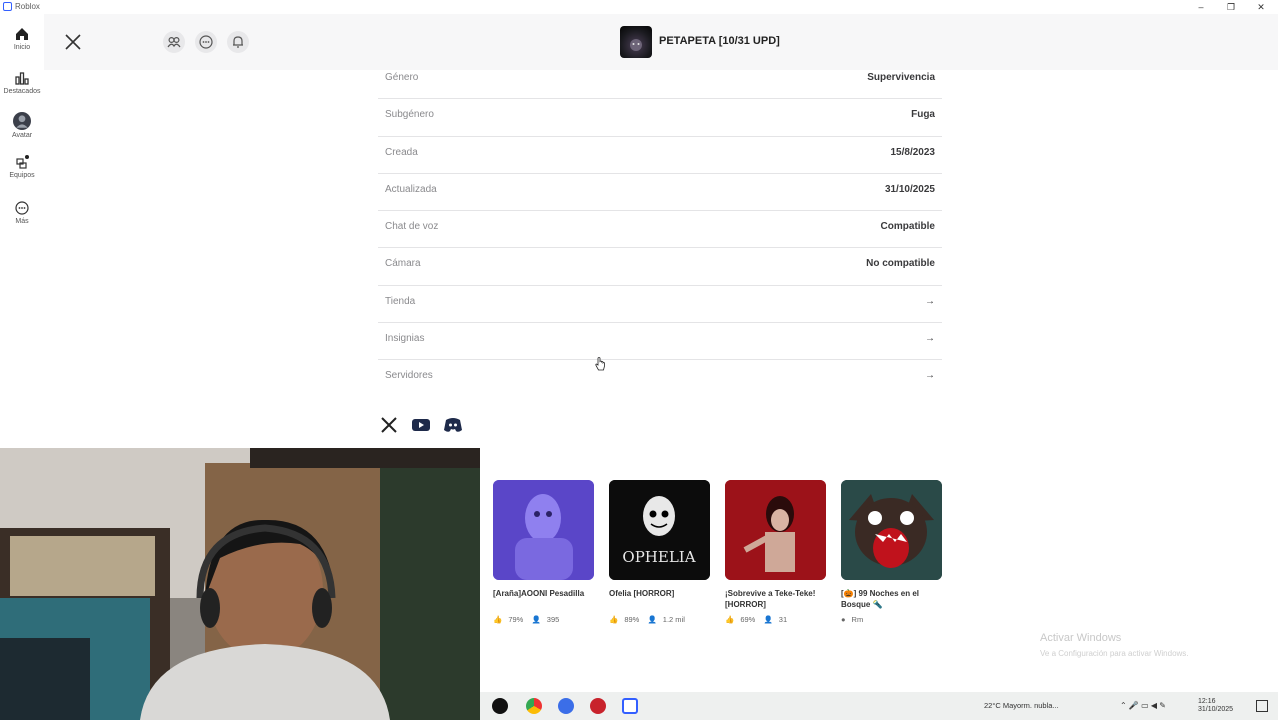  I want to click on webcam-overlay, so click(240, 584).